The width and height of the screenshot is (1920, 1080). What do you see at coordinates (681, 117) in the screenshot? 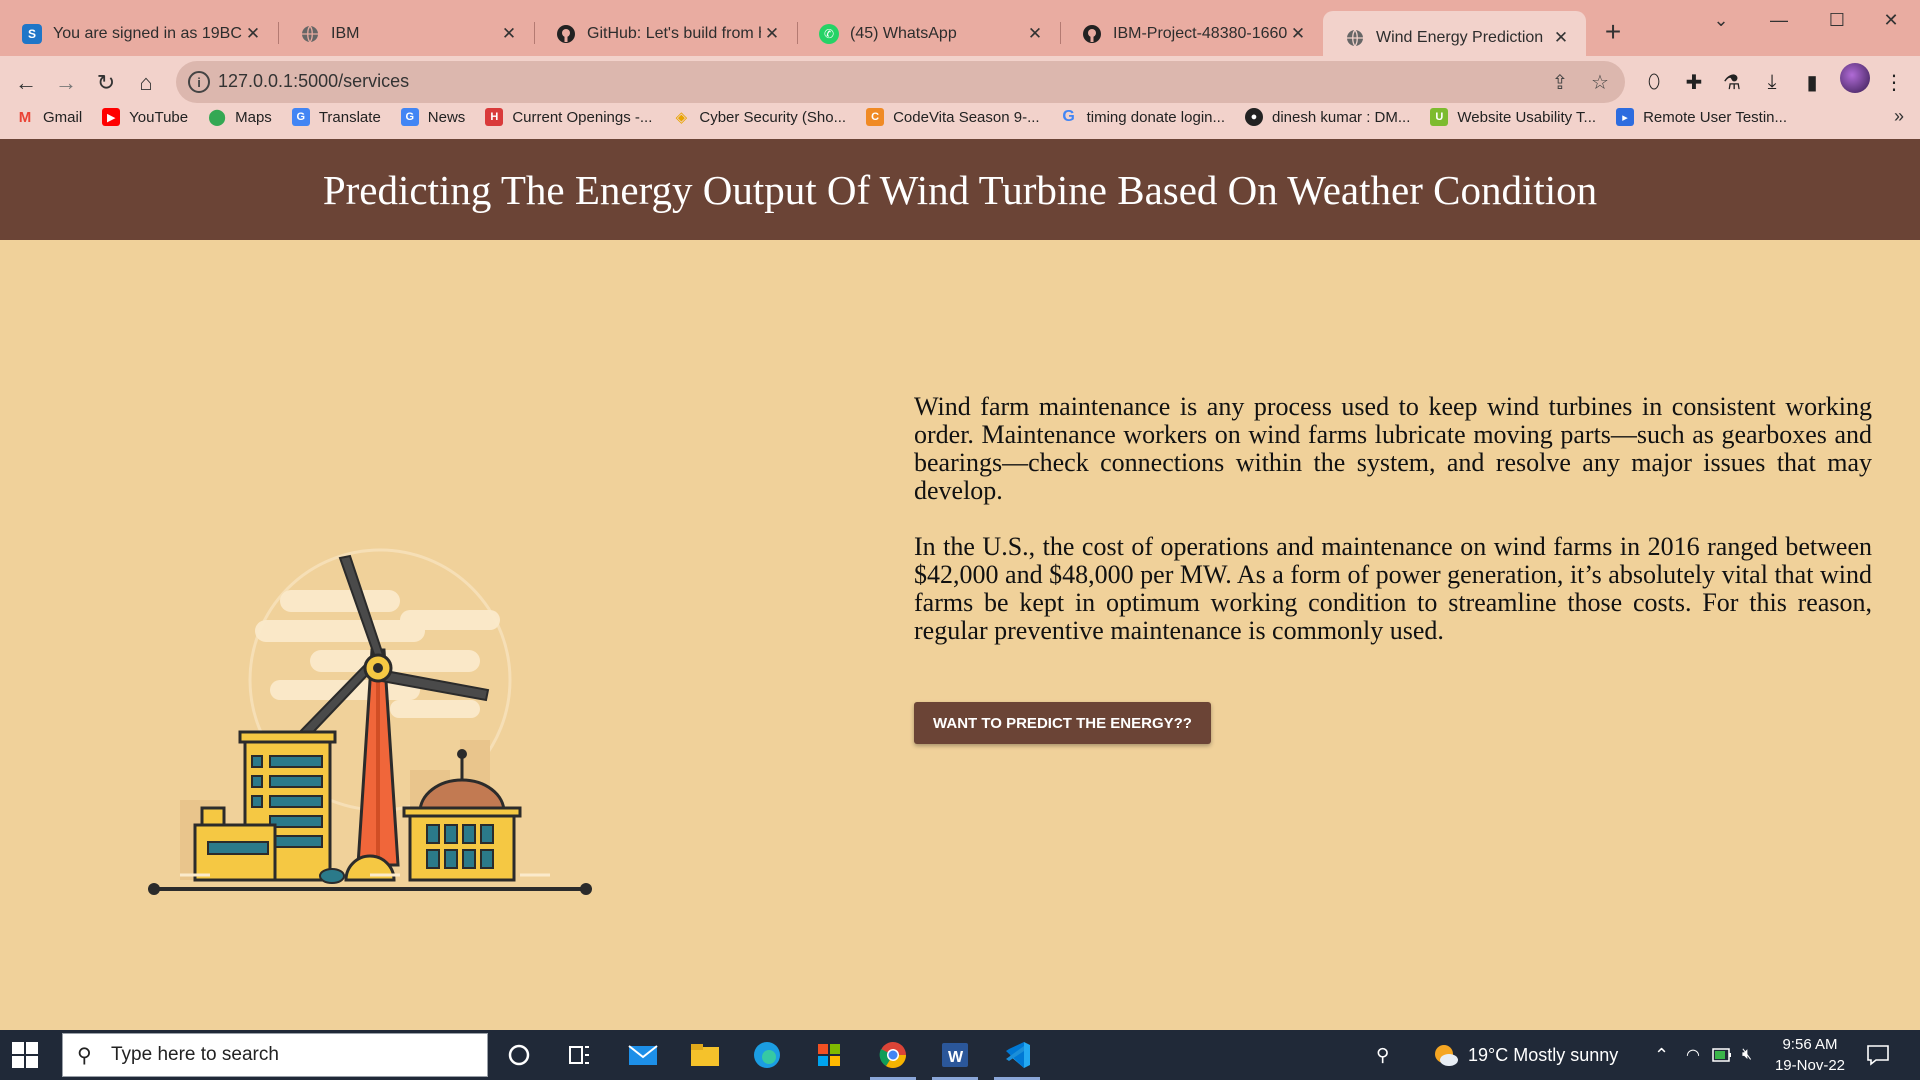
I see `shield-icon: ◈` at bounding box center [681, 117].